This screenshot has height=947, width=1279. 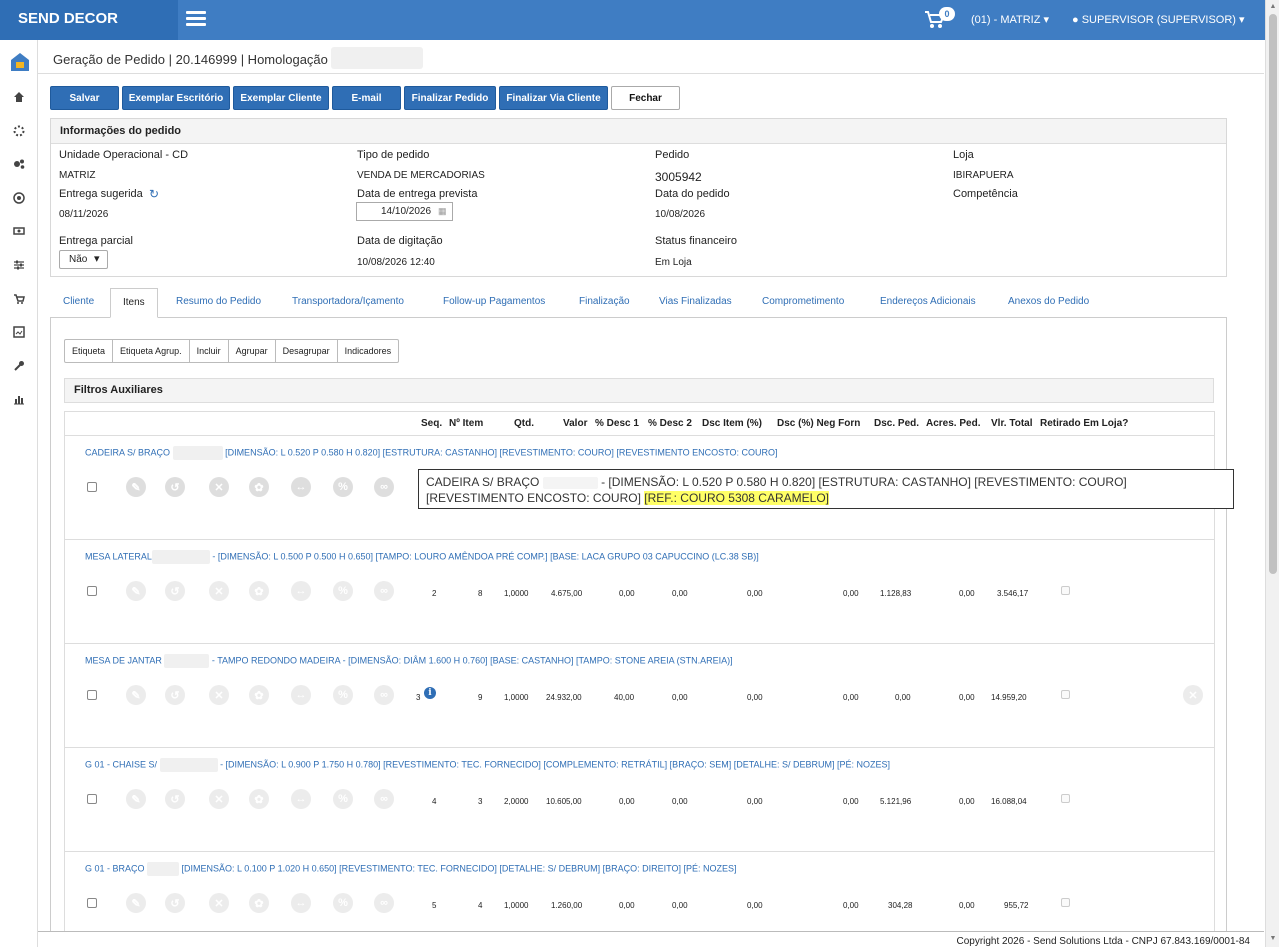 I want to click on brand-logo: SEND DECOR, so click(x=89, y=20).